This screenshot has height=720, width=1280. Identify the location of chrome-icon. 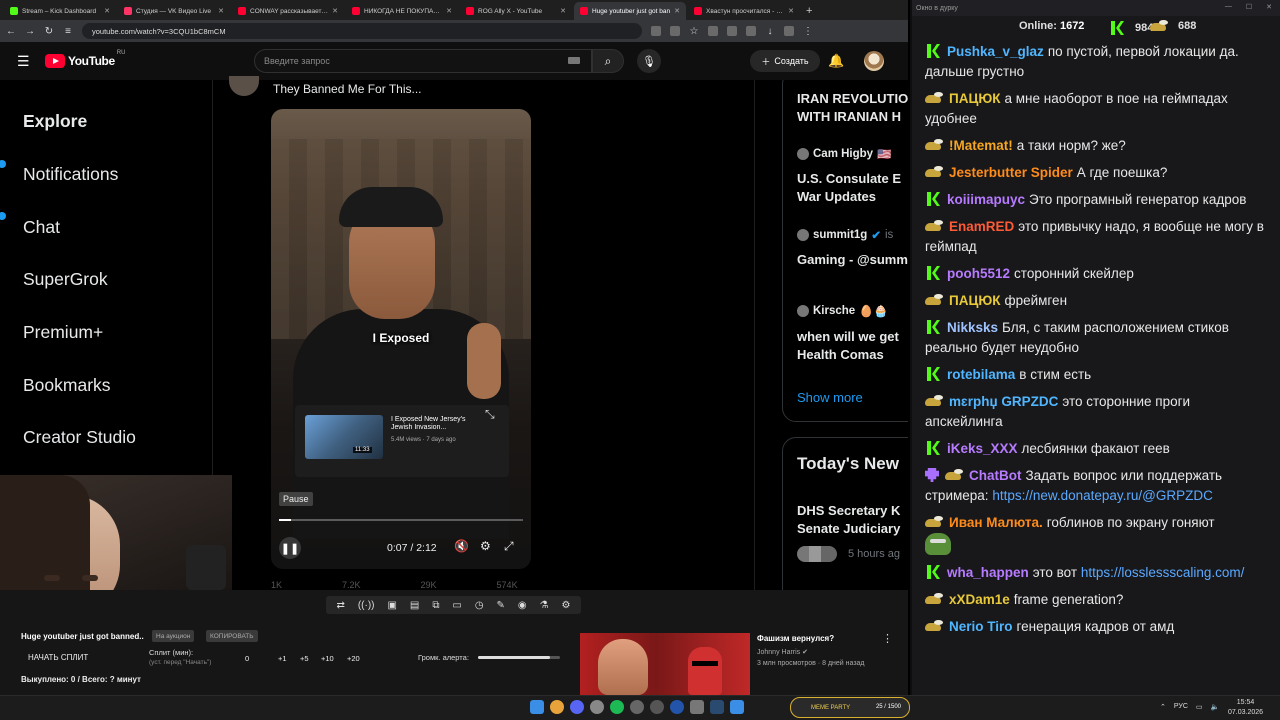
(557, 707).